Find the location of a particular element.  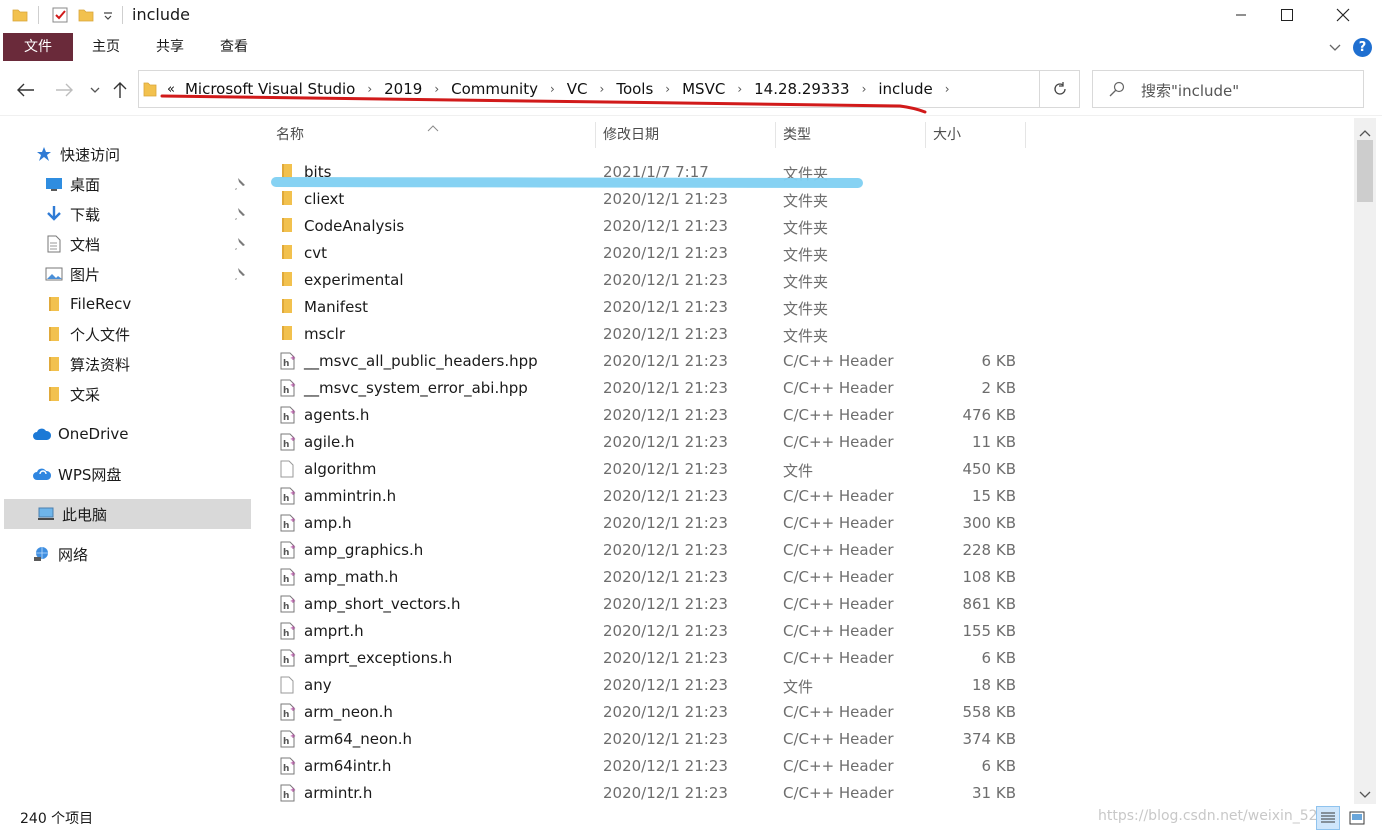

forward-button is located at coordinates (64, 90).